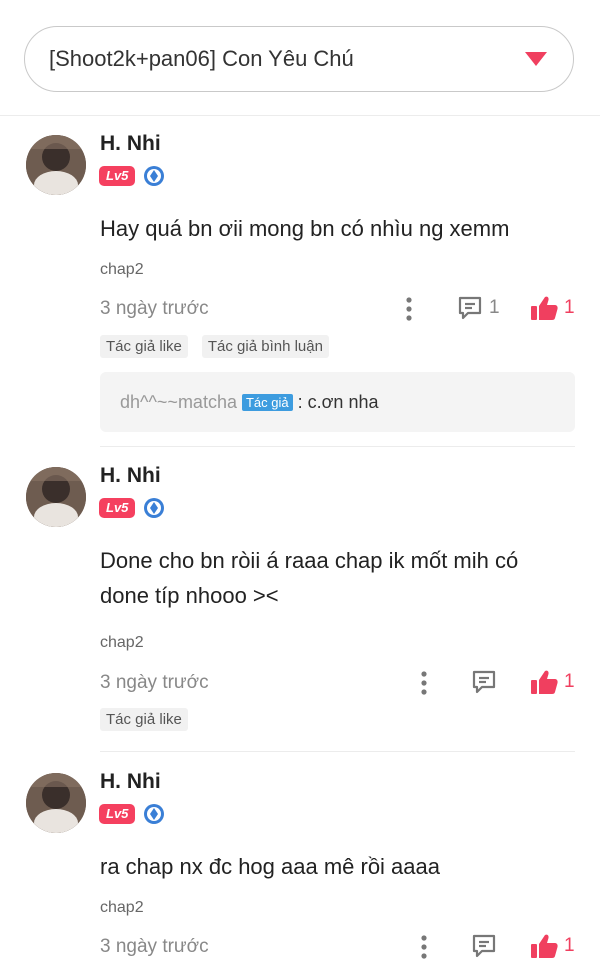 The width and height of the screenshot is (600, 972). What do you see at coordinates (494, 307) in the screenshot?
I see `reply-count: 1` at bounding box center [494, 307].